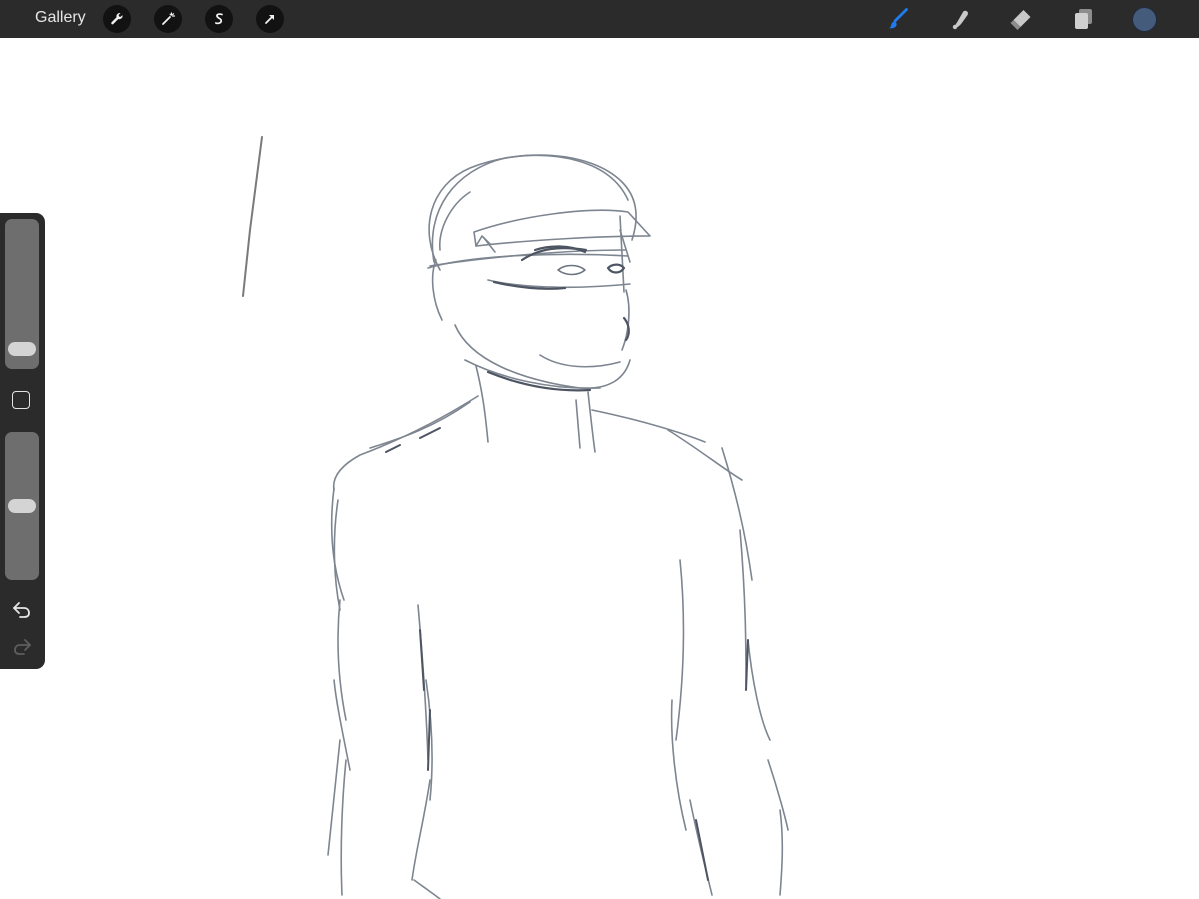 This screenshot has width=1199, height=899. What do you see at coordinates (1144, 19) in the screenshot?
I see `color-picker-button` at bounding box center [1144, 19].